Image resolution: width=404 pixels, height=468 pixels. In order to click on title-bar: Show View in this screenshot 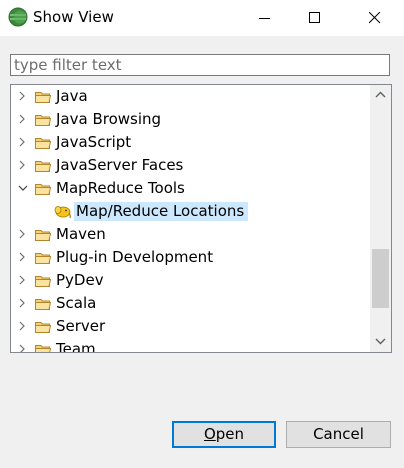, I will do `click(202, 18)`.